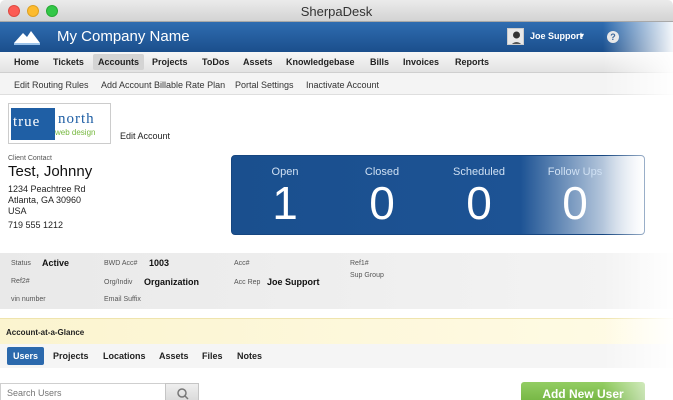 This screenshot has width=673, height=400. I want to click on bwd-account-value: 1003, so click(159, 263).